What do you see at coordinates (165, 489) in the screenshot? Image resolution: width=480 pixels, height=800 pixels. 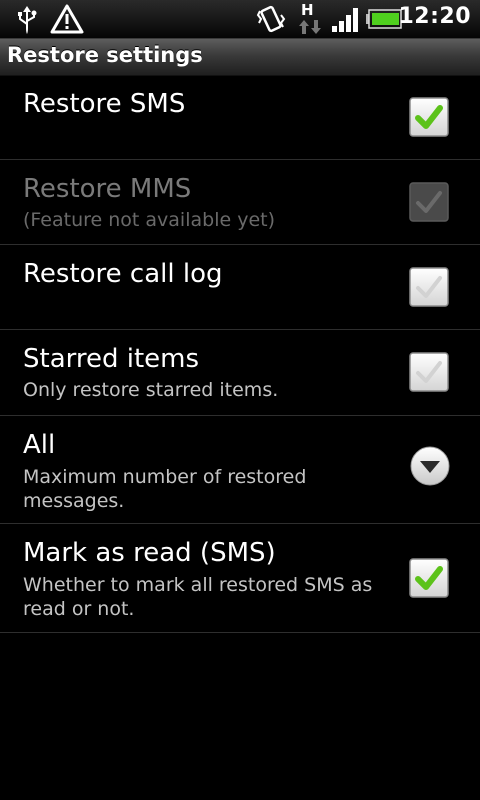 I see `setting-summary: Maximum number of restored messages.` at bounding box center [165, 489].